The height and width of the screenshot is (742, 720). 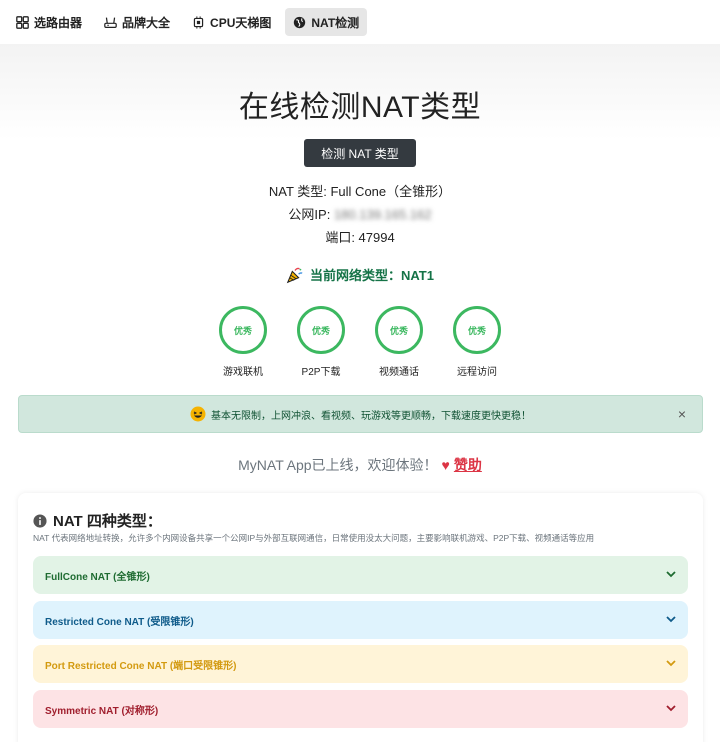 What do you see at coordinates (445, 465) in the screenshot?
I see `heart-icon: ♥` at bounding box center [445, 465].